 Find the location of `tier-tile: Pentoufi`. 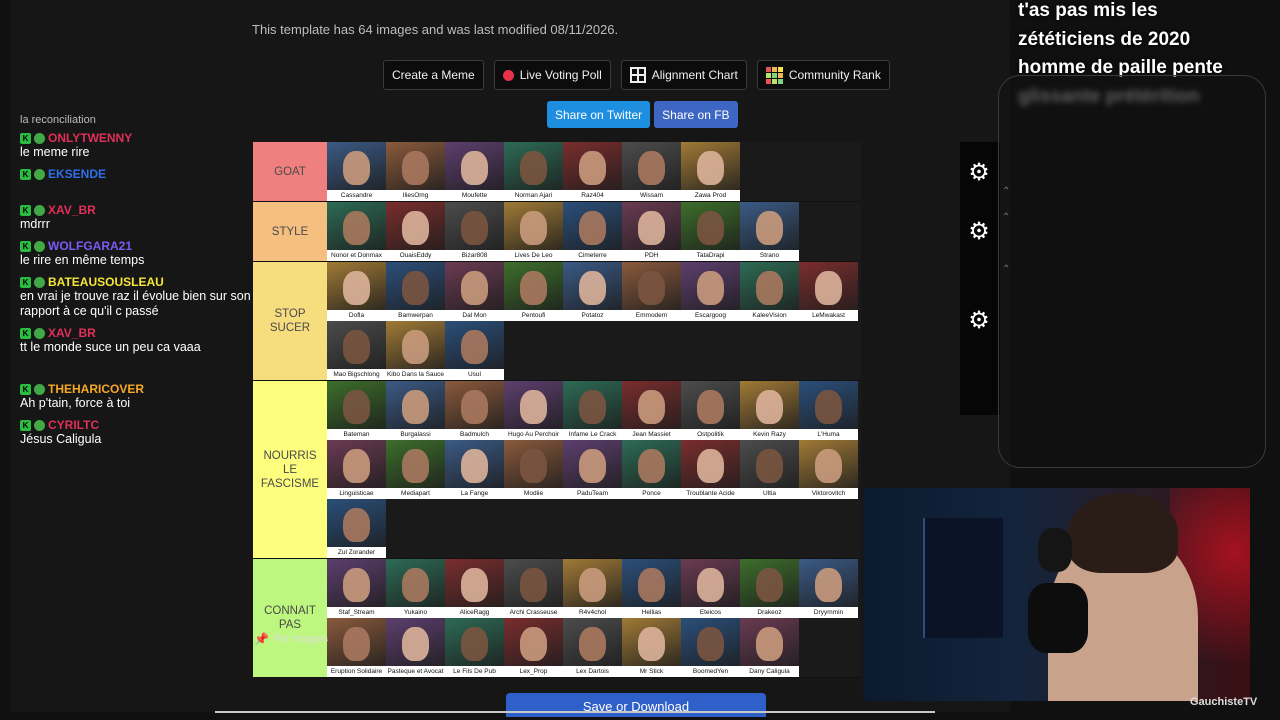

tier-tile: Pentoufi is located at coordinates (533, 291).